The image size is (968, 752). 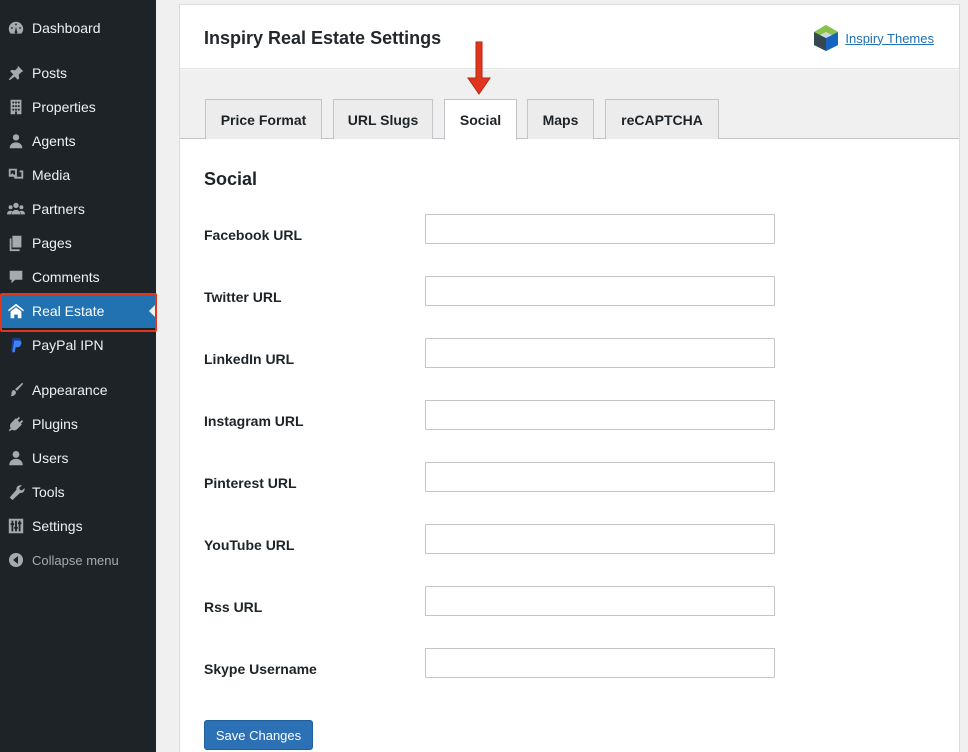 What do you see at coordinates (16, 390) in the screenshot?
I see `brush-icon` at bounding box center [16, 390].